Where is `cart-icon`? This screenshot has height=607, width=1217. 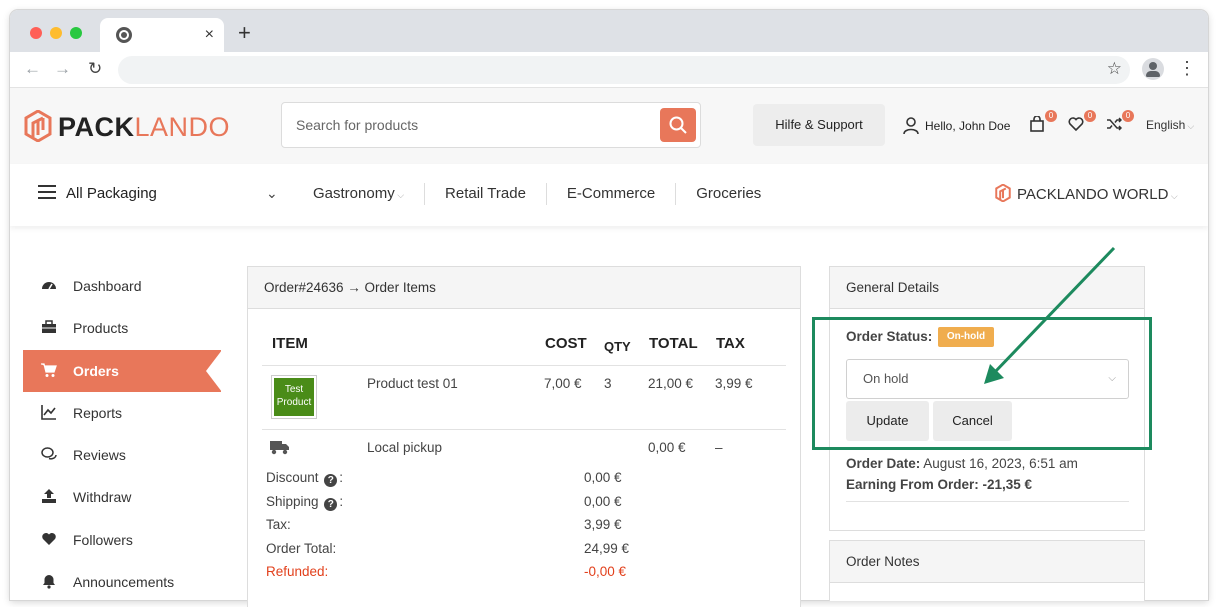 cart-icon is located at coordinates (49, 370).